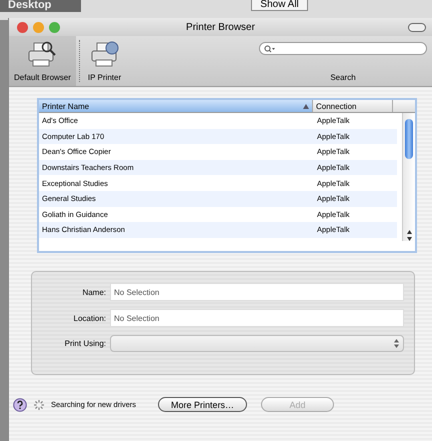  What do you see at coordinates (93, 292) in the screenshot?
I see `field-label: Name:` at bounding box center [93, 292].